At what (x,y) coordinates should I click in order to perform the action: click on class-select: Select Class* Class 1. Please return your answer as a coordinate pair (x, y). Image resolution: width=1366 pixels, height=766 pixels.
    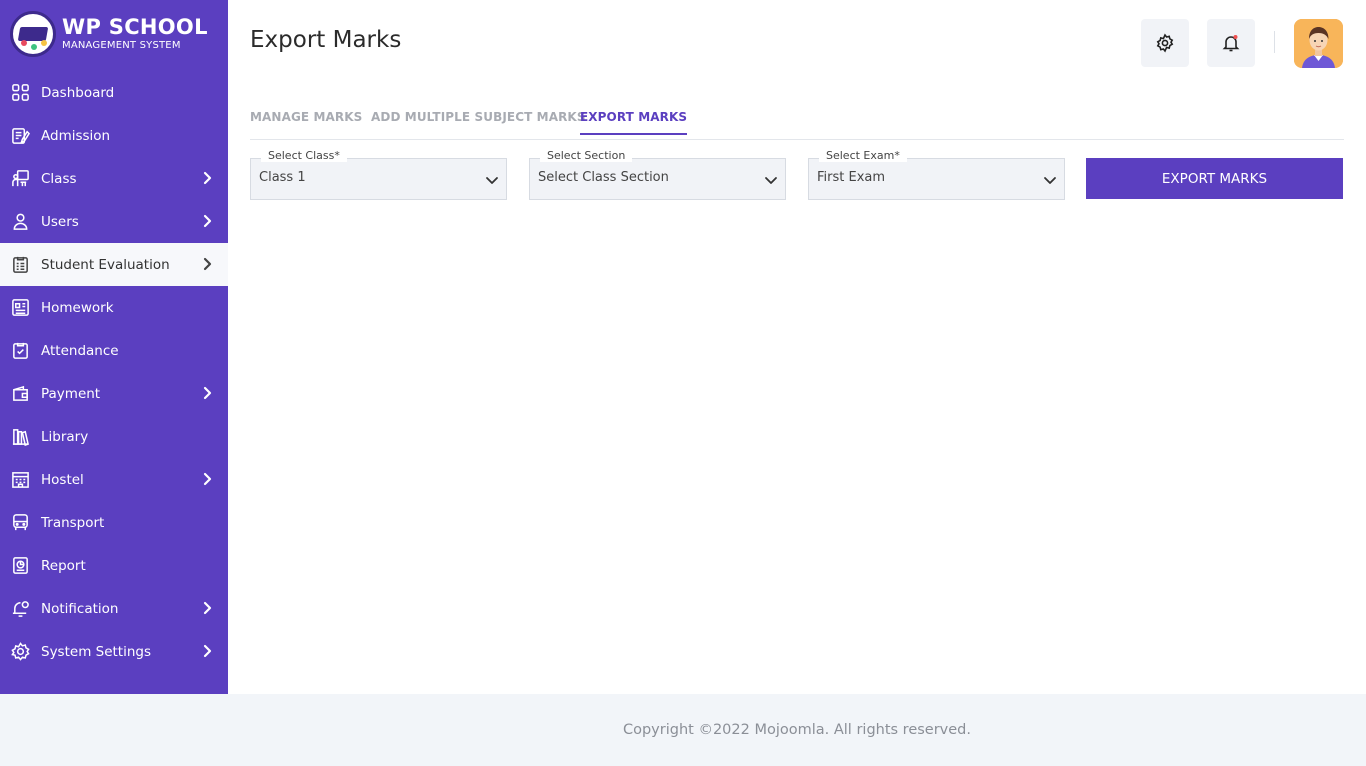
    Looking at the image, I should click on (378, 174).